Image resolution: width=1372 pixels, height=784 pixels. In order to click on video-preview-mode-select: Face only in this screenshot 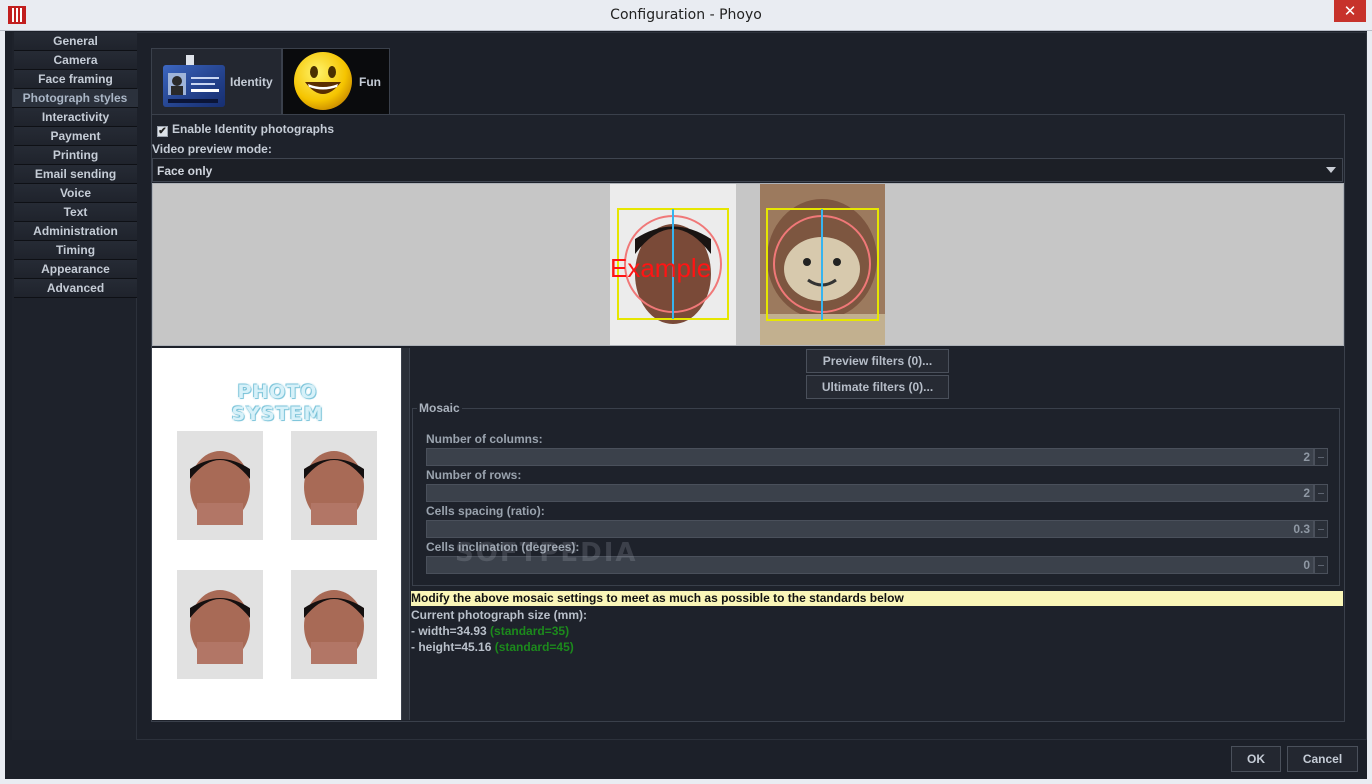, I will do `click(747, 170)`.